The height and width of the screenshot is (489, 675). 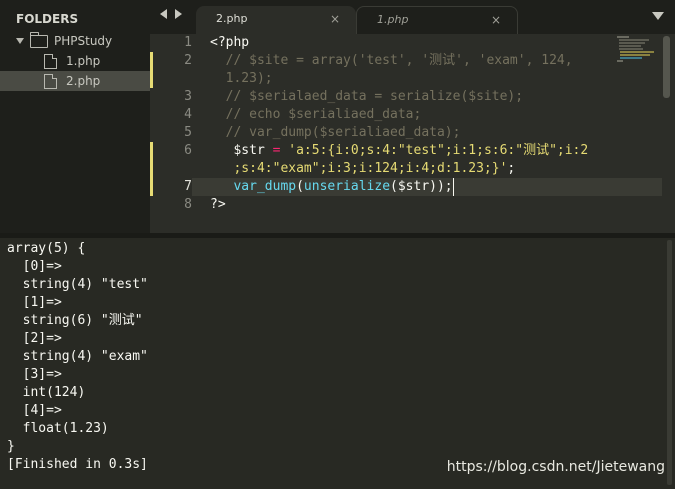 I want to click on line-number: 5, so click(x=188, y=132).